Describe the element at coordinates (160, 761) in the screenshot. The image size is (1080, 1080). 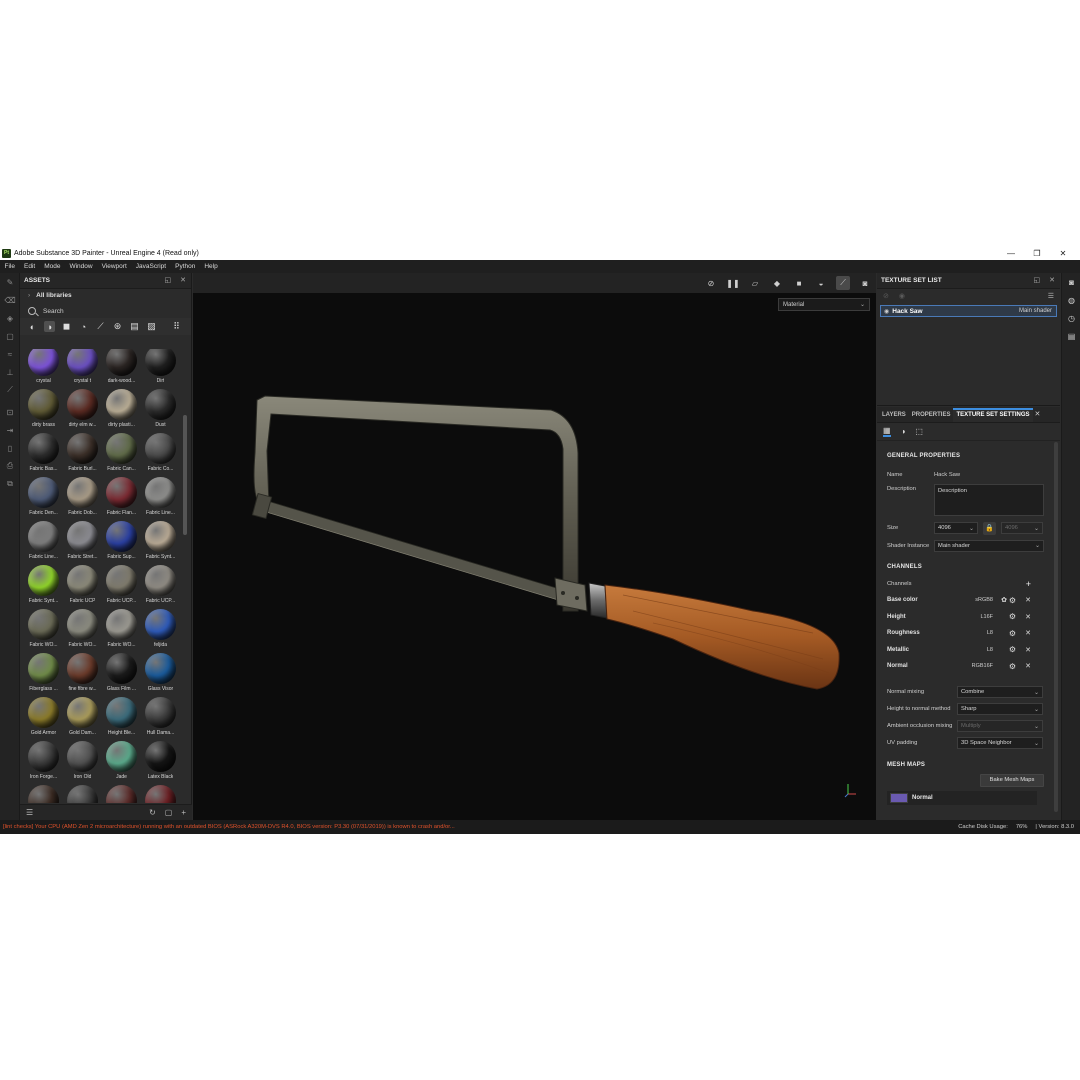
I see `material-thumbnail: Latex Black` at that location.